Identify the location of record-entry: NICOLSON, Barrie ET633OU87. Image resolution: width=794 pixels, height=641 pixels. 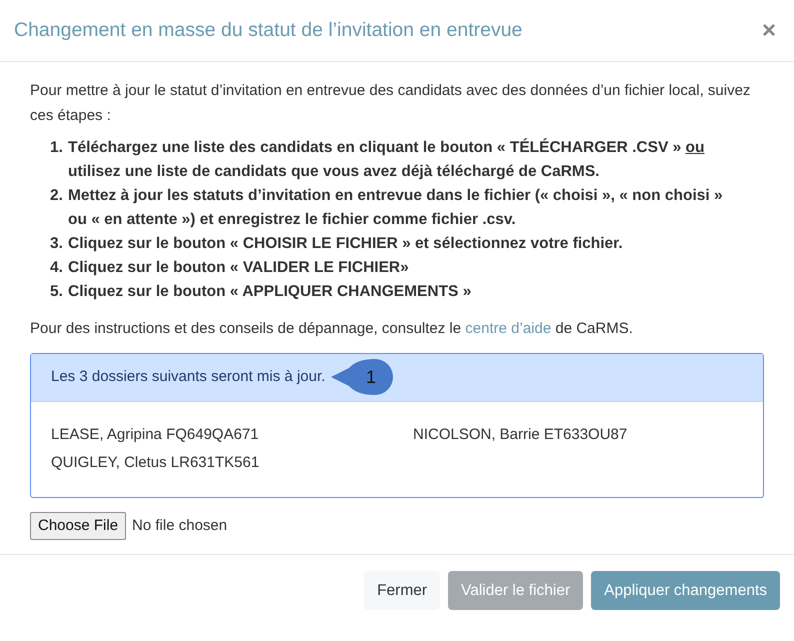
(520, 434).